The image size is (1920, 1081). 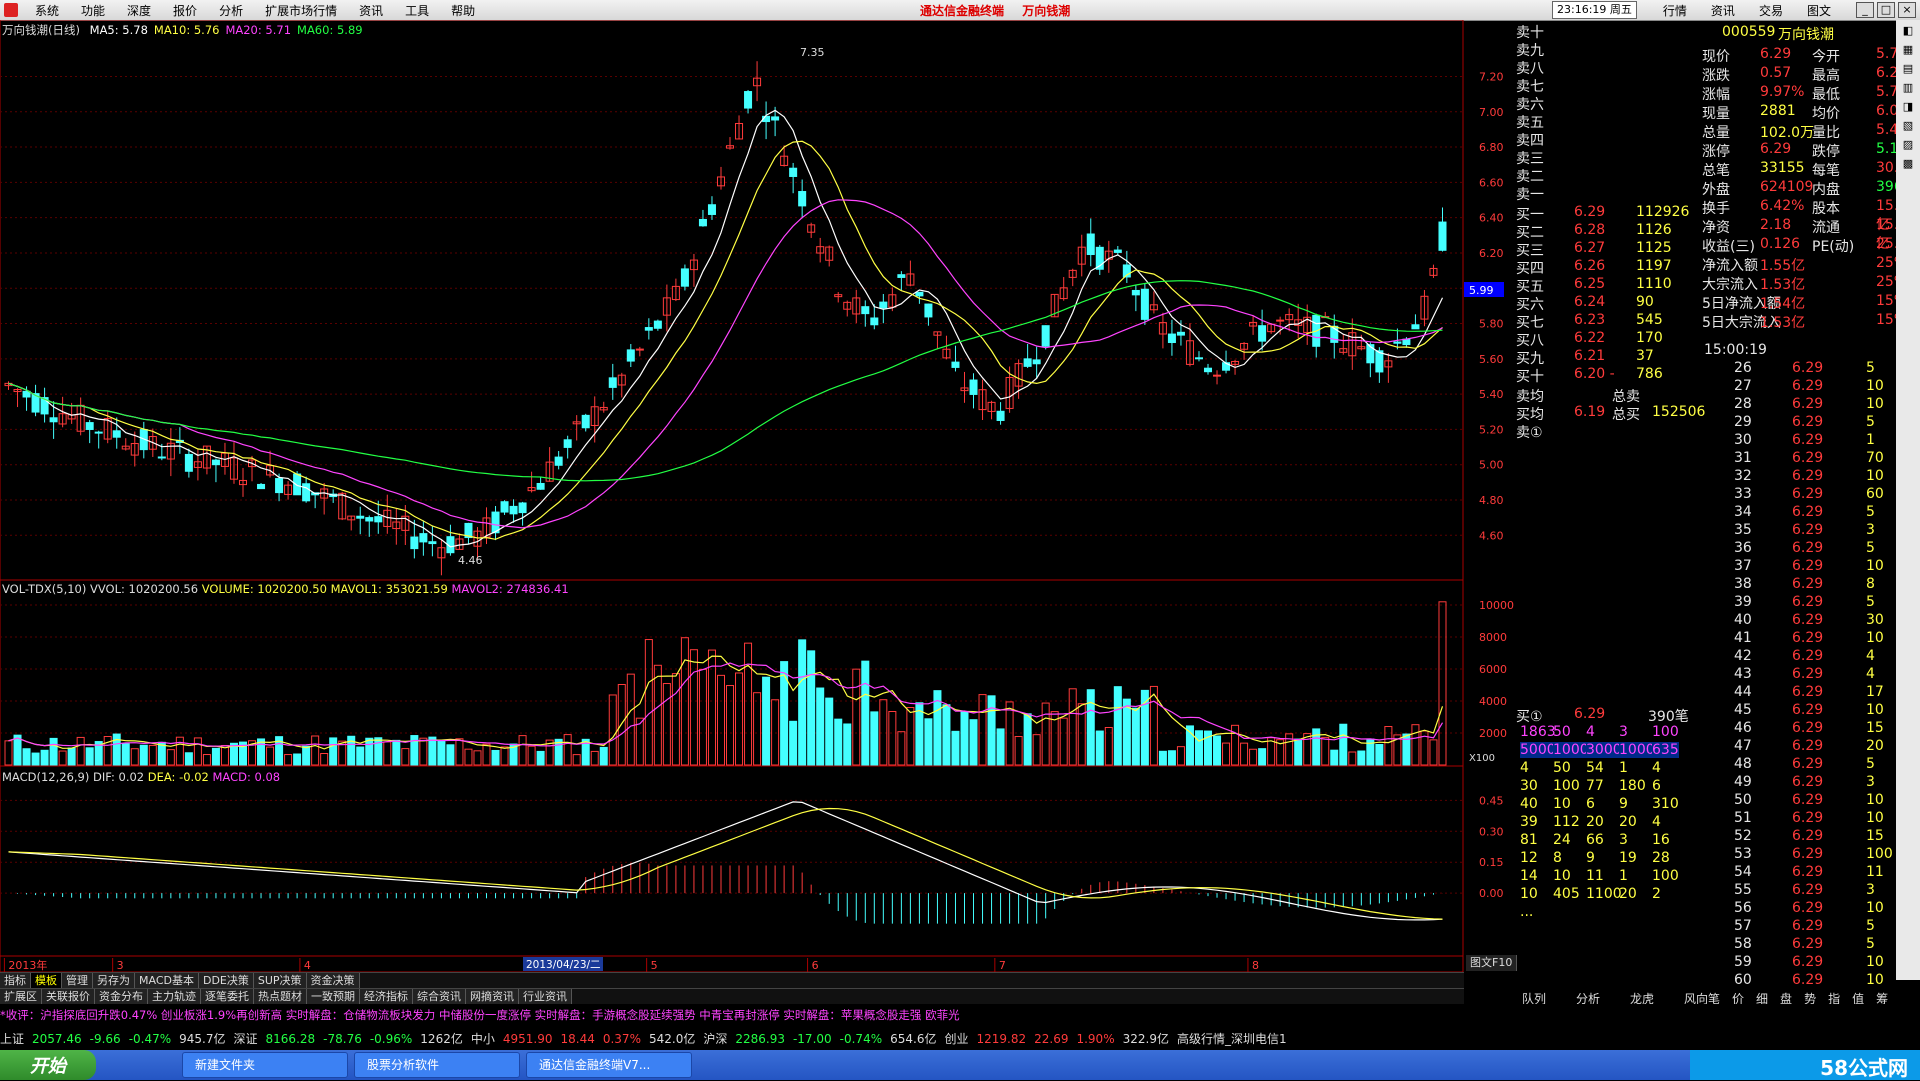 What do you see at coordinates (15, 981) in the screenshot?
I see `indicator-tab: 指标` at bounding box center [15, 981].